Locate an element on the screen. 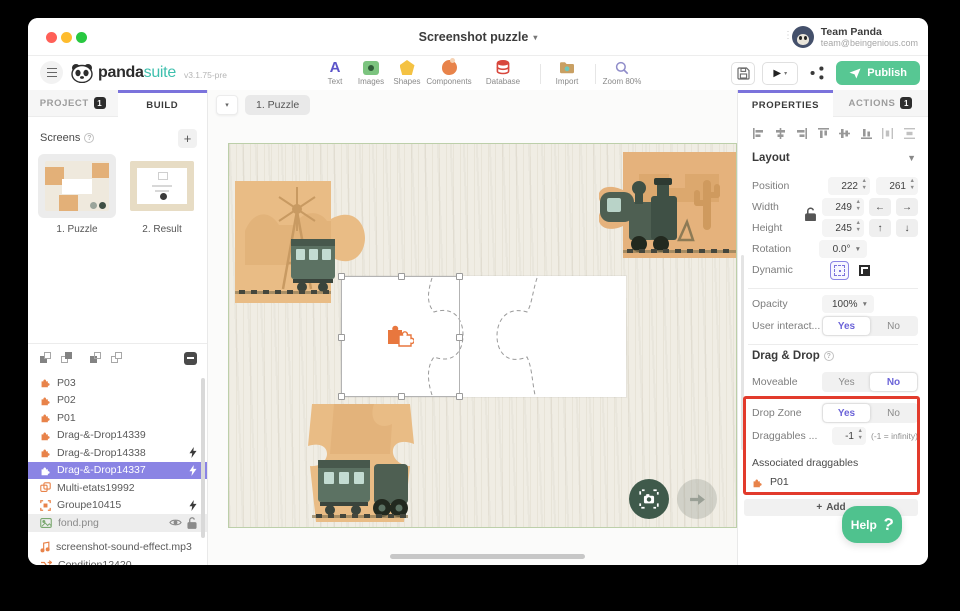 Image resolution: width=960 pixels, height=611 pixels. dynamic-fixed-button is located at coordinates (864, 270).